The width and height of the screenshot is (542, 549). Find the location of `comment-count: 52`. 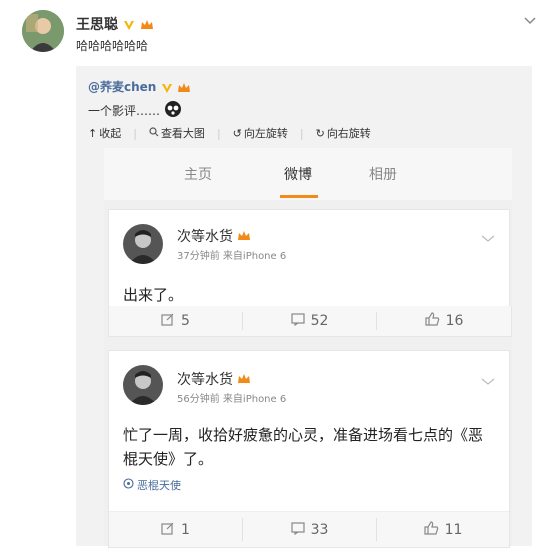

comment-count: 52 is located at coordinates (319, 321).